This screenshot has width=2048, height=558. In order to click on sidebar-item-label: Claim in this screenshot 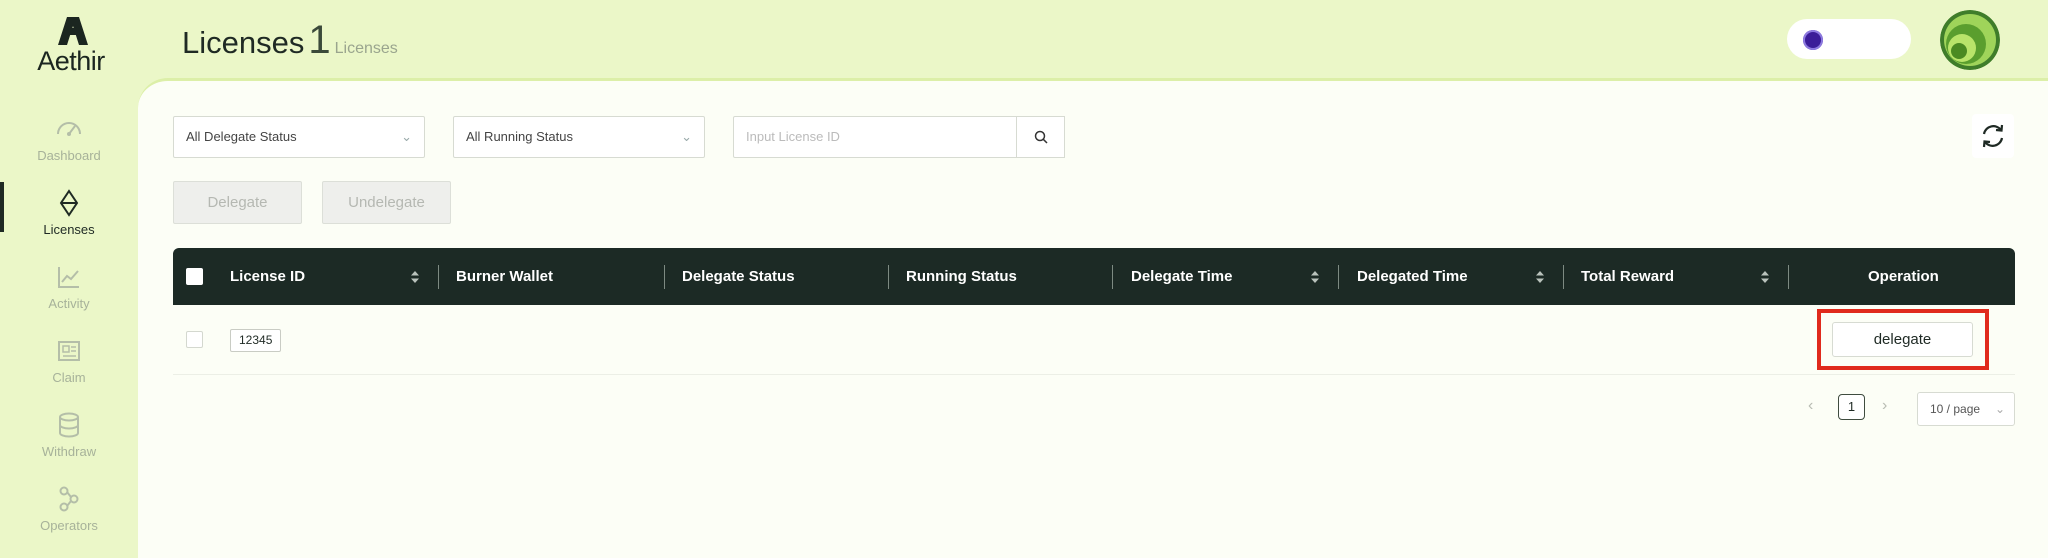, I will do `click(69, 377)`.